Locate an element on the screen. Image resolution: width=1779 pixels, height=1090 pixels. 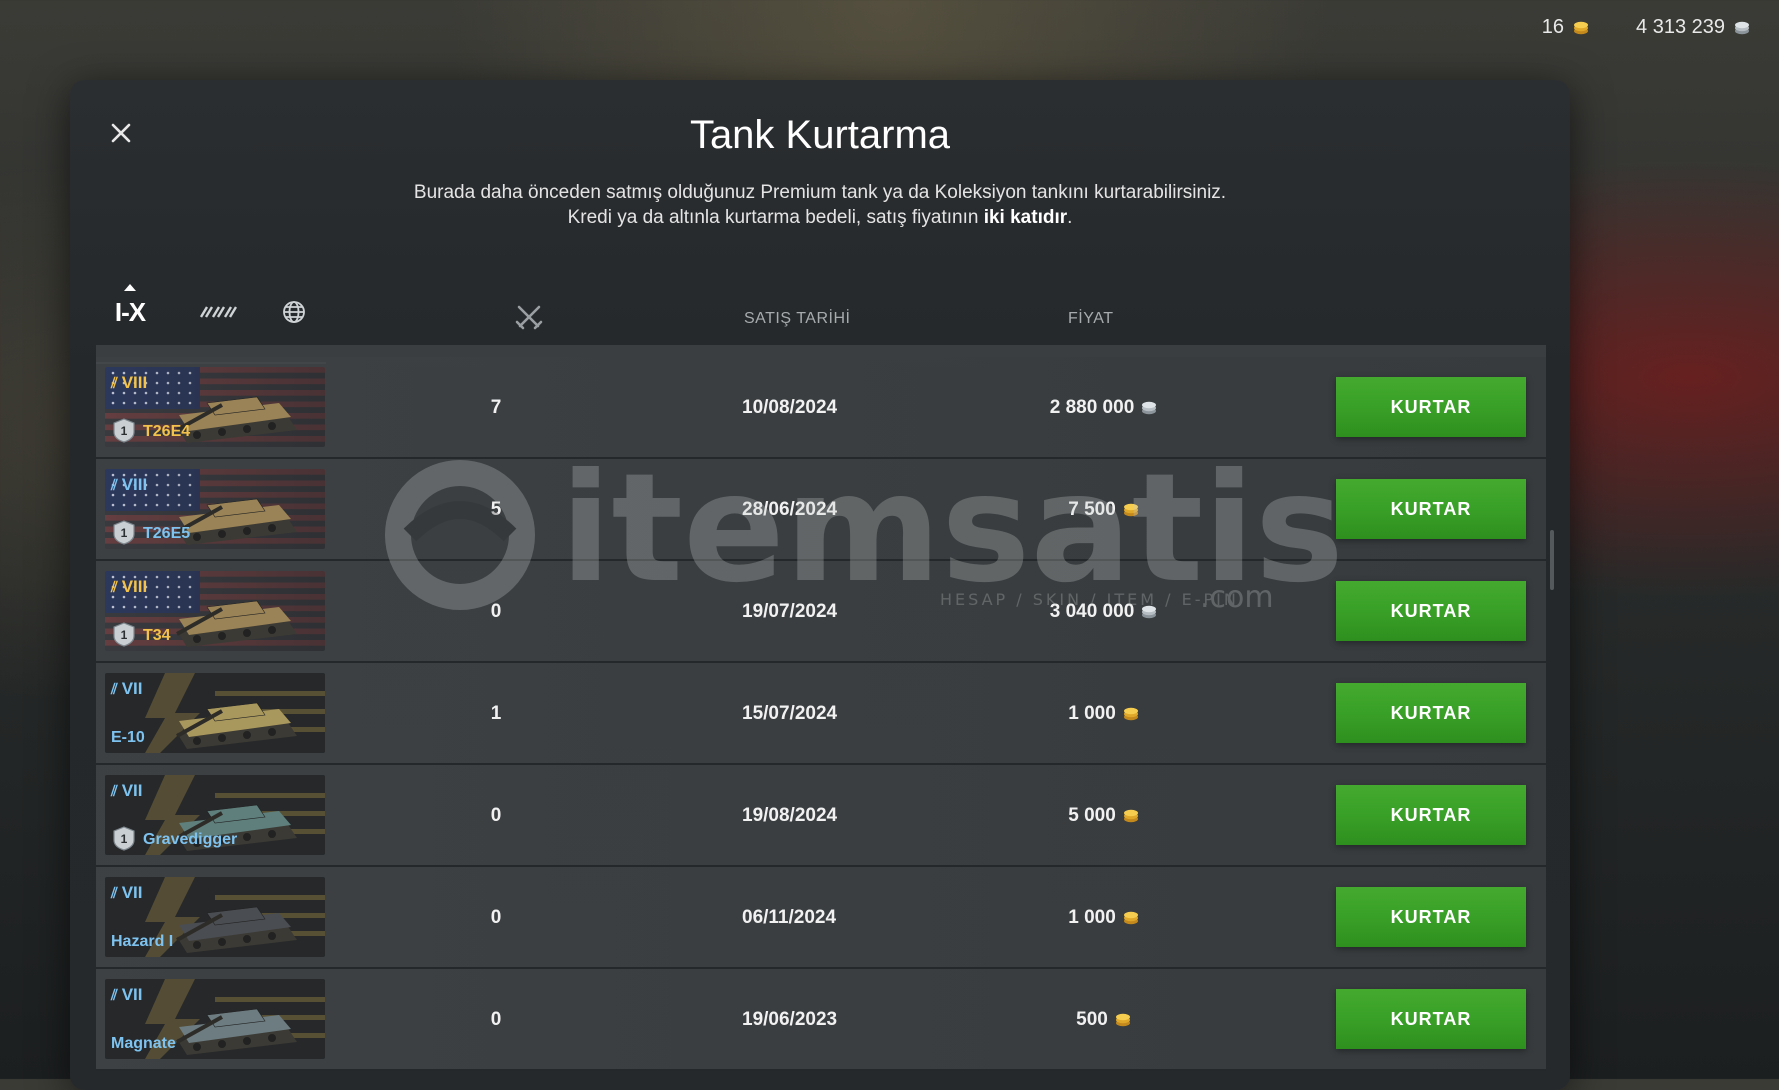
tank-thumbnail: ⫽ VII Magnate is located at coordinates (215, 1019).